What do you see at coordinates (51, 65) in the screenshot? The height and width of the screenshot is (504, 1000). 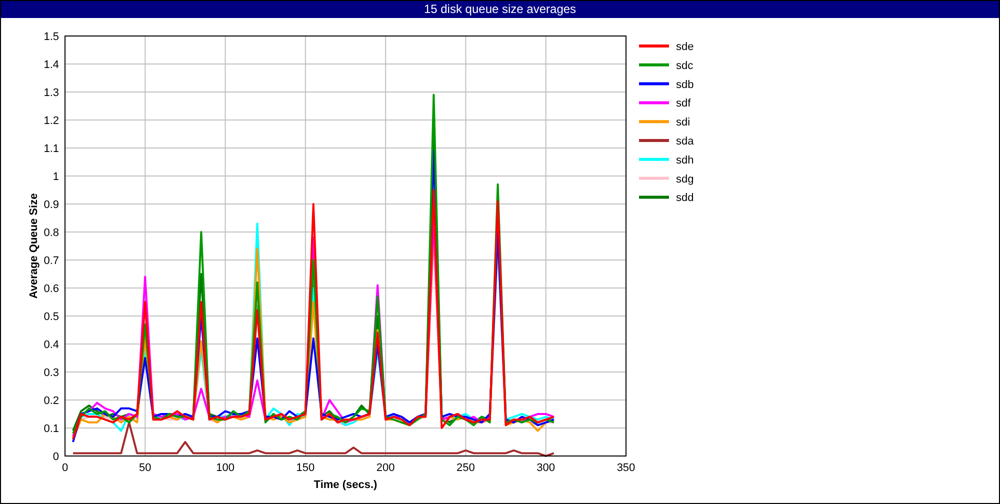 I see `y-tick-label: 1.4` at bounding box center [51, 65].